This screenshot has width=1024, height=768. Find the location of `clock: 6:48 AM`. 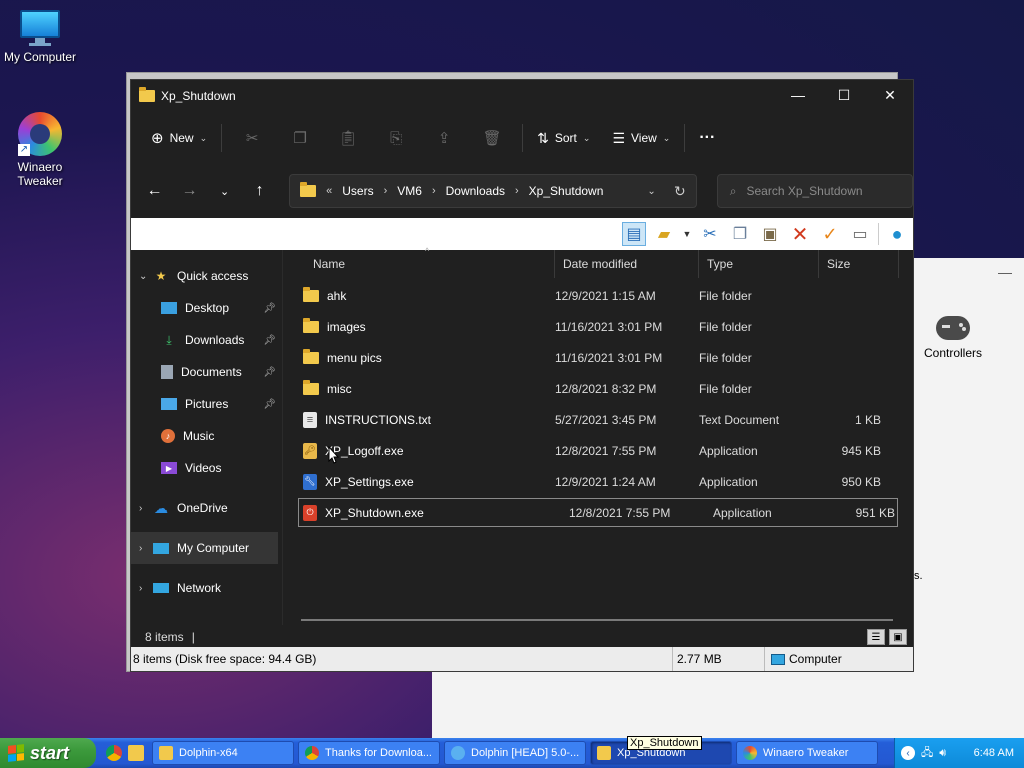

clock: 6:48 AM is located at coordinates (994, 753).